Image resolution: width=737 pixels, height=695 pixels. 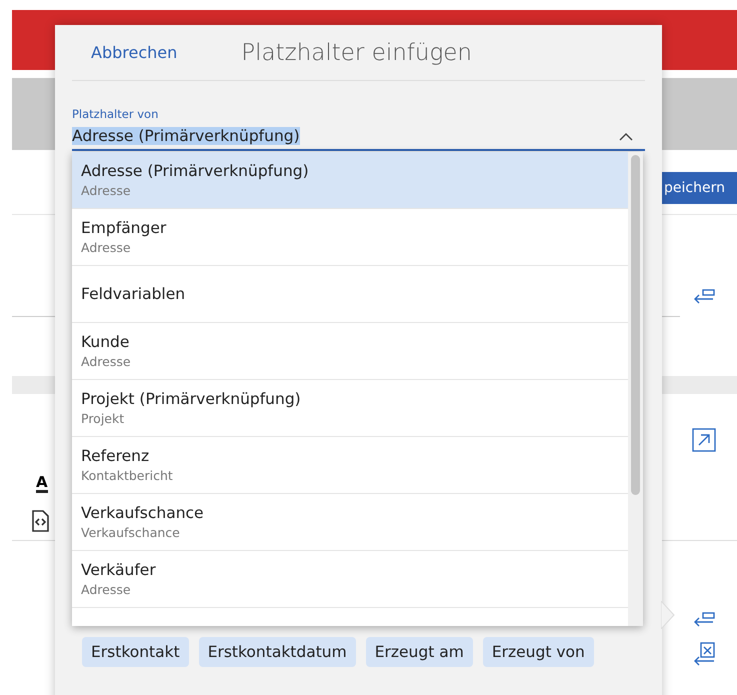 I want to click on dropdown-option: Verkäufer Adresse, so click(x=350, y=579).